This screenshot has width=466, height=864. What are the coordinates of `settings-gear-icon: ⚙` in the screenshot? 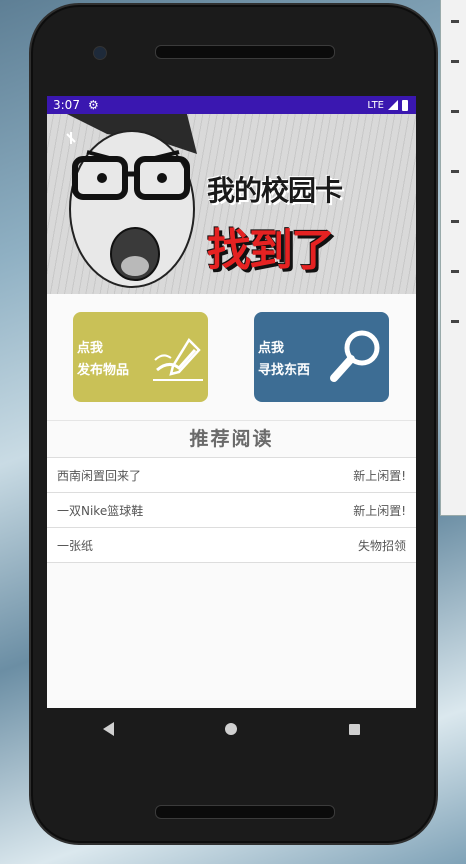 It's located at (93, 105).